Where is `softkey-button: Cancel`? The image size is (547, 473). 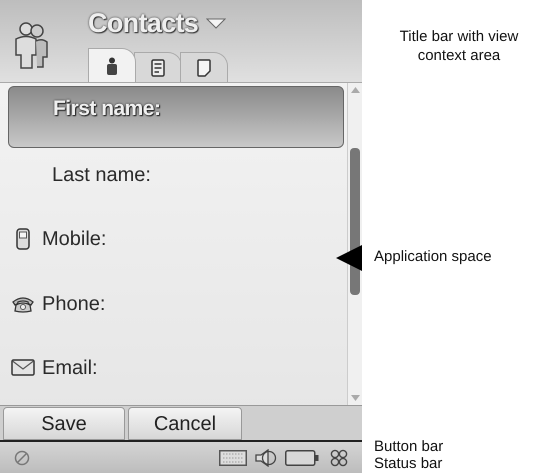 softkey-button: Cancel is located at coordinates (185, 423).